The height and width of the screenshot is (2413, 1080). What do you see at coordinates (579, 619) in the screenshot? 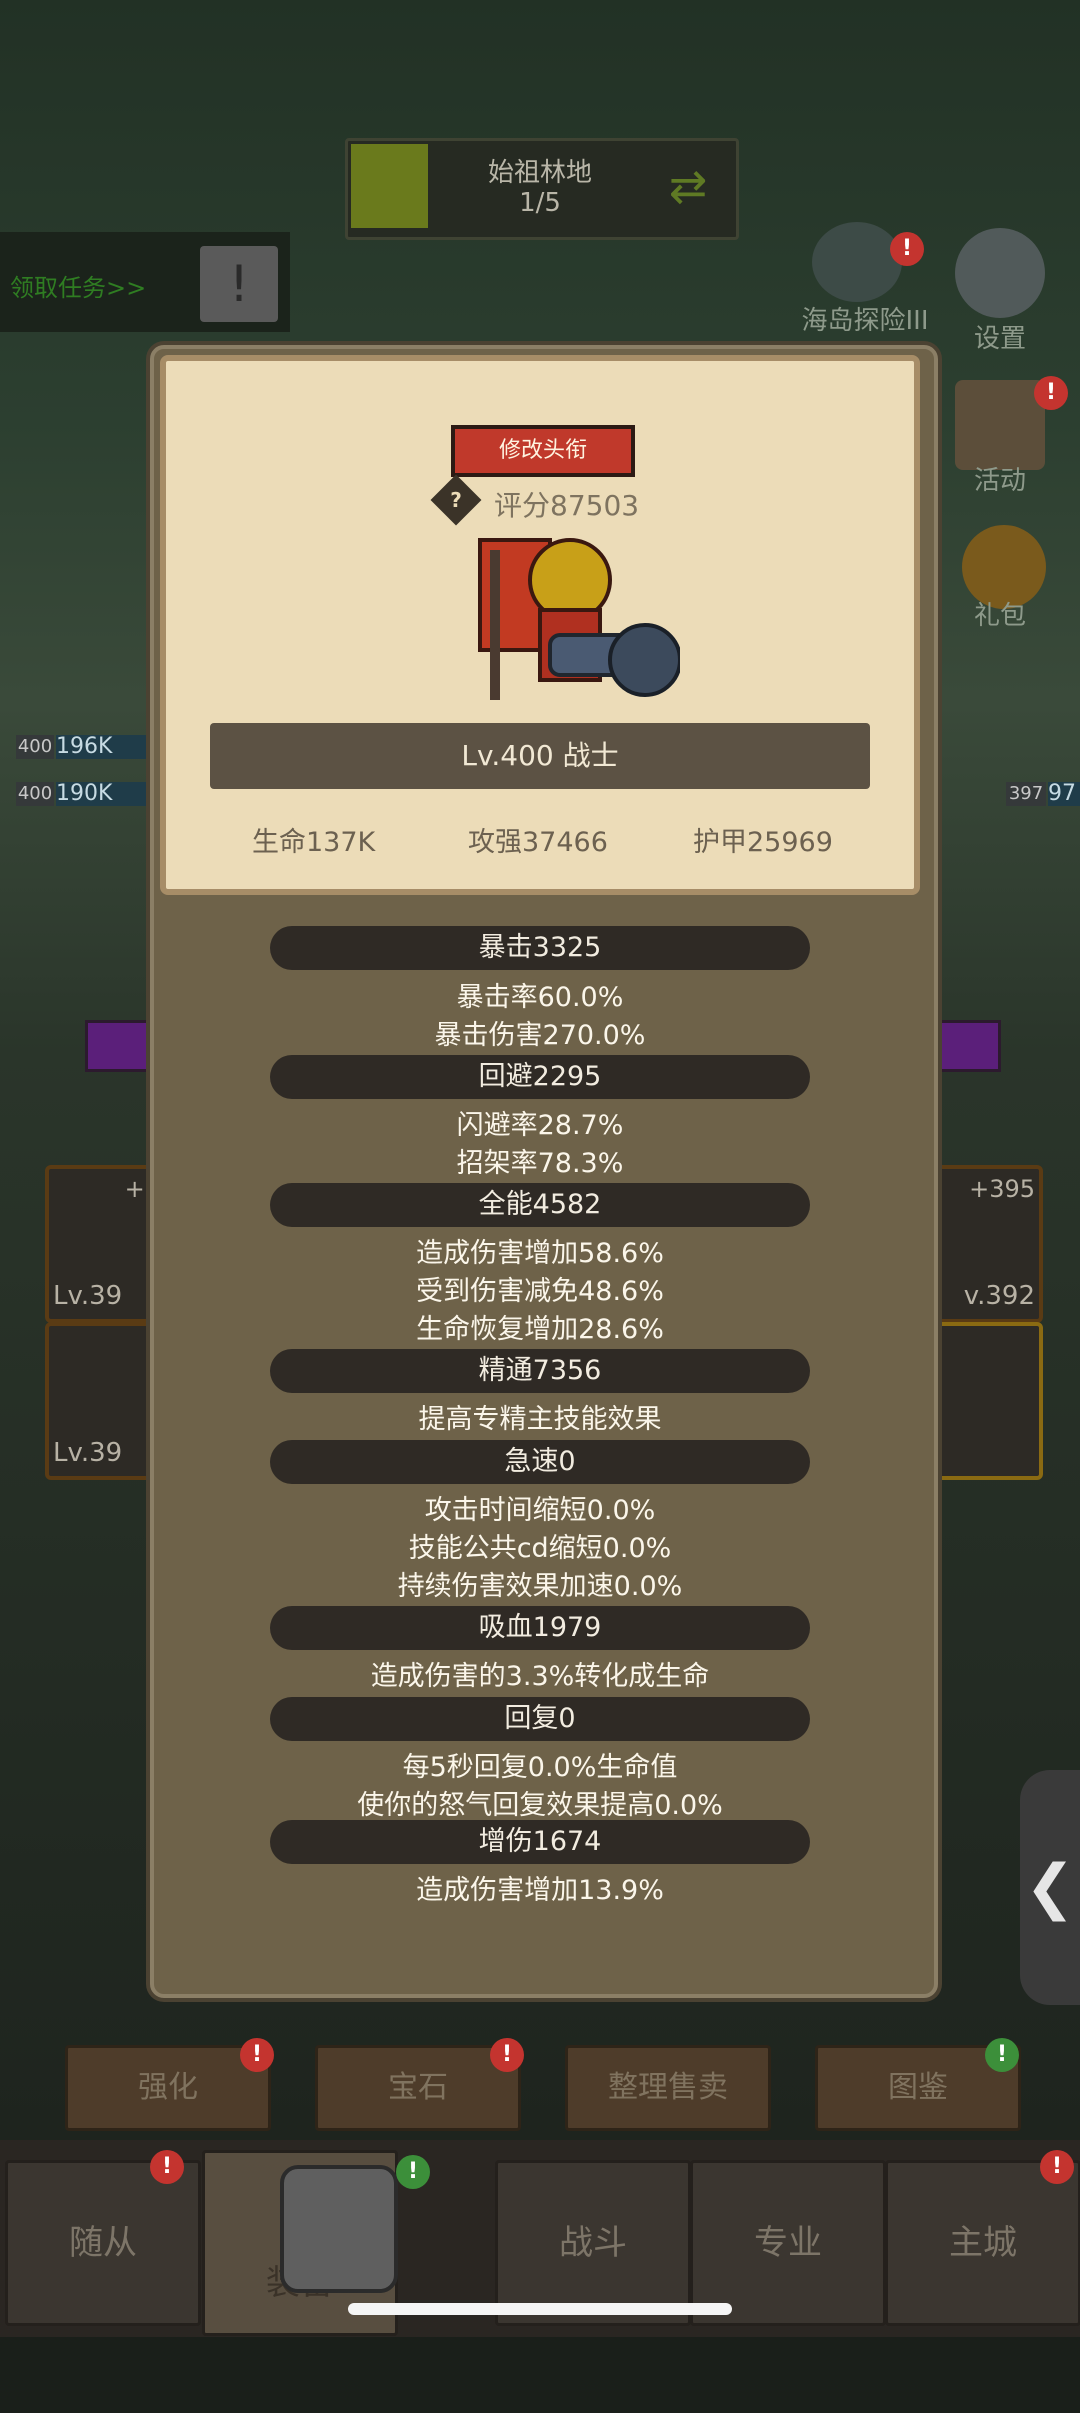
I see `warrior-avatar` at bounding box center [579, 619].